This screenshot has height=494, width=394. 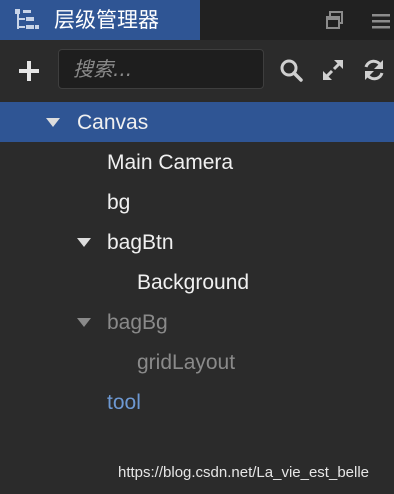 What do you see at coordinates (333, 70) in the screenshot?
I see `expand-all-icon` at bounding box center [333, 70].